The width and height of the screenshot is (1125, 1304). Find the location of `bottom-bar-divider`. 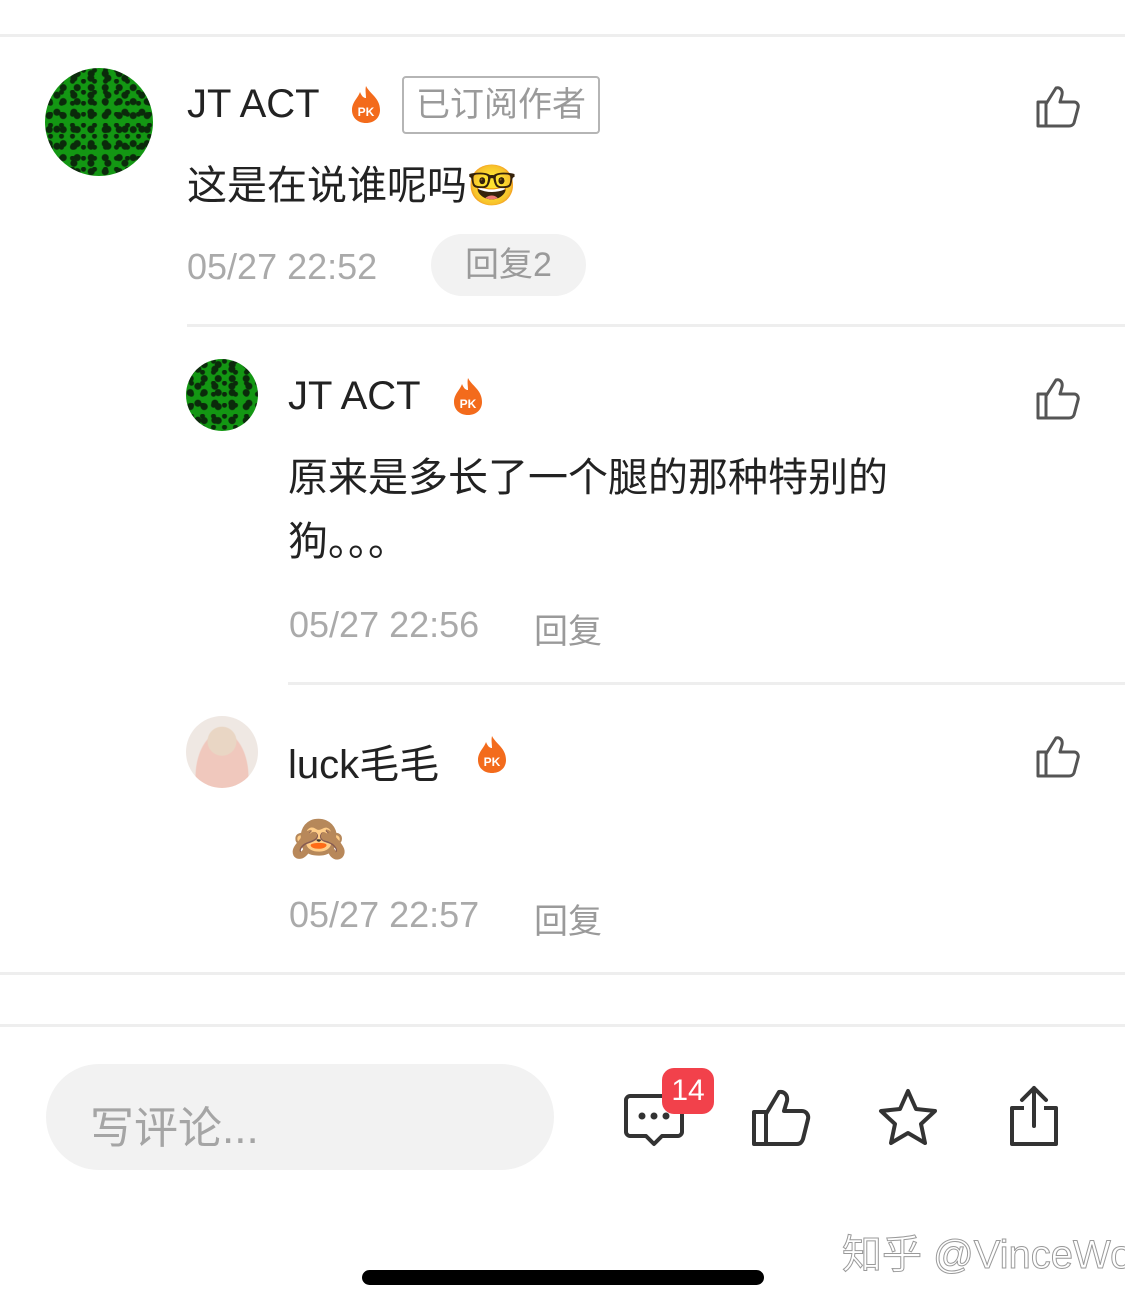

bottom-bar-divider is located at coordinates (562, 1025).